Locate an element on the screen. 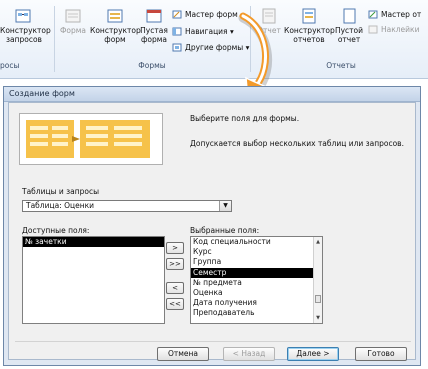 This screenshot has height=369, width=428. form-wizard-icon is located at coordinates (177, 14).